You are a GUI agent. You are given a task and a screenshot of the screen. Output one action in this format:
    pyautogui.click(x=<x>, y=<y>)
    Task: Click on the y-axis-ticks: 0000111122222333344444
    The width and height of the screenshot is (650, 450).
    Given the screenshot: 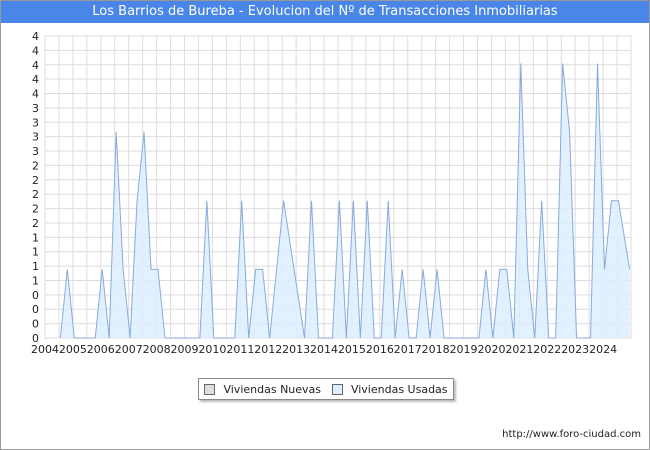 What is the action you would take?
    pyautogui.click(x=35, y=187)
    